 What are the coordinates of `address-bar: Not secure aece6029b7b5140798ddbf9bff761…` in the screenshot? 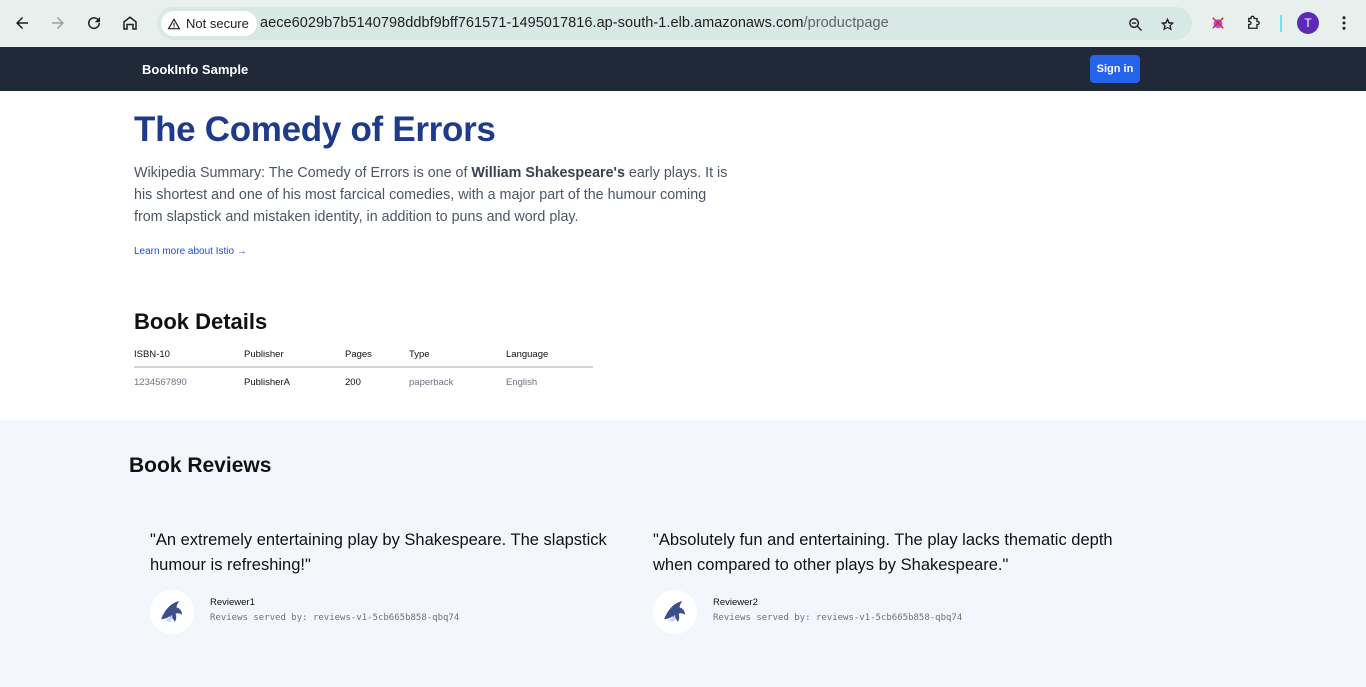 It's located at (674, 23).